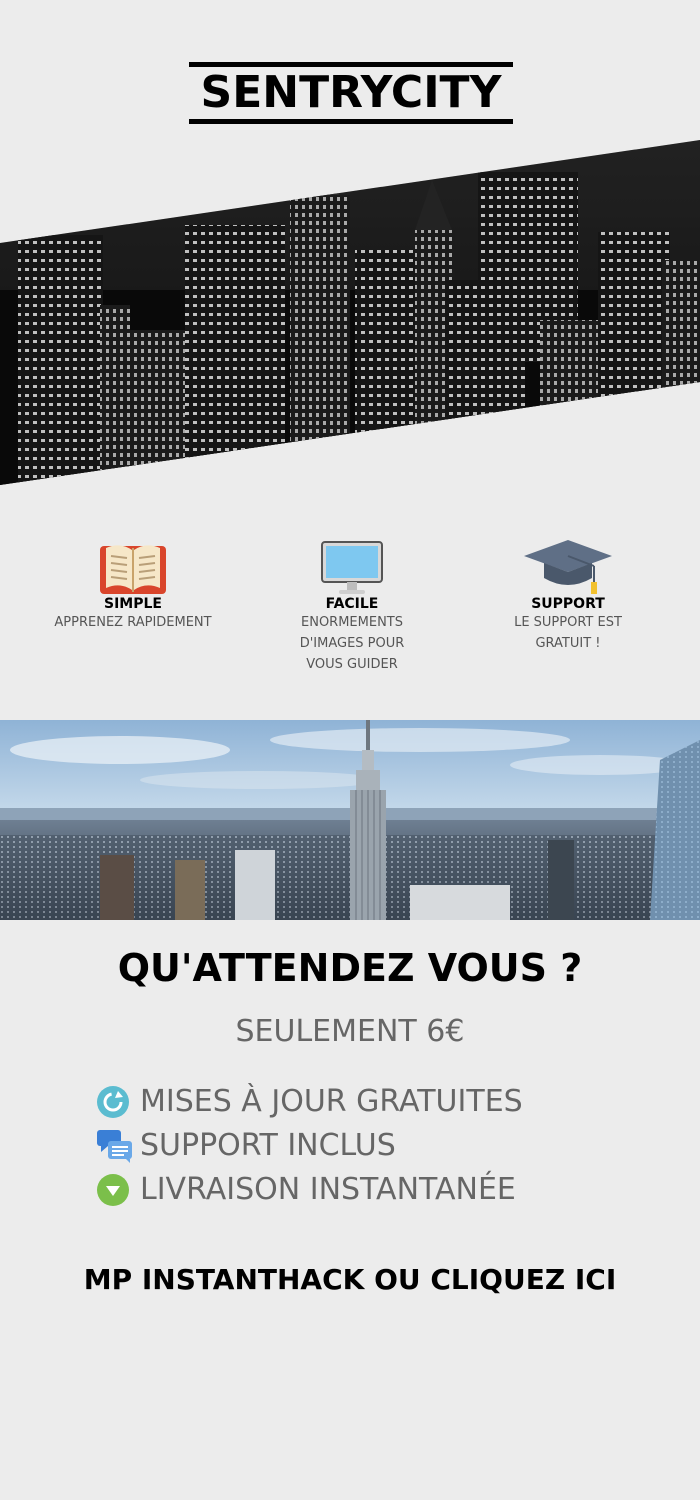  Describe the element at coordinates (568, 563) in the screenshot. I see `graduation-cap-icon` at that location.